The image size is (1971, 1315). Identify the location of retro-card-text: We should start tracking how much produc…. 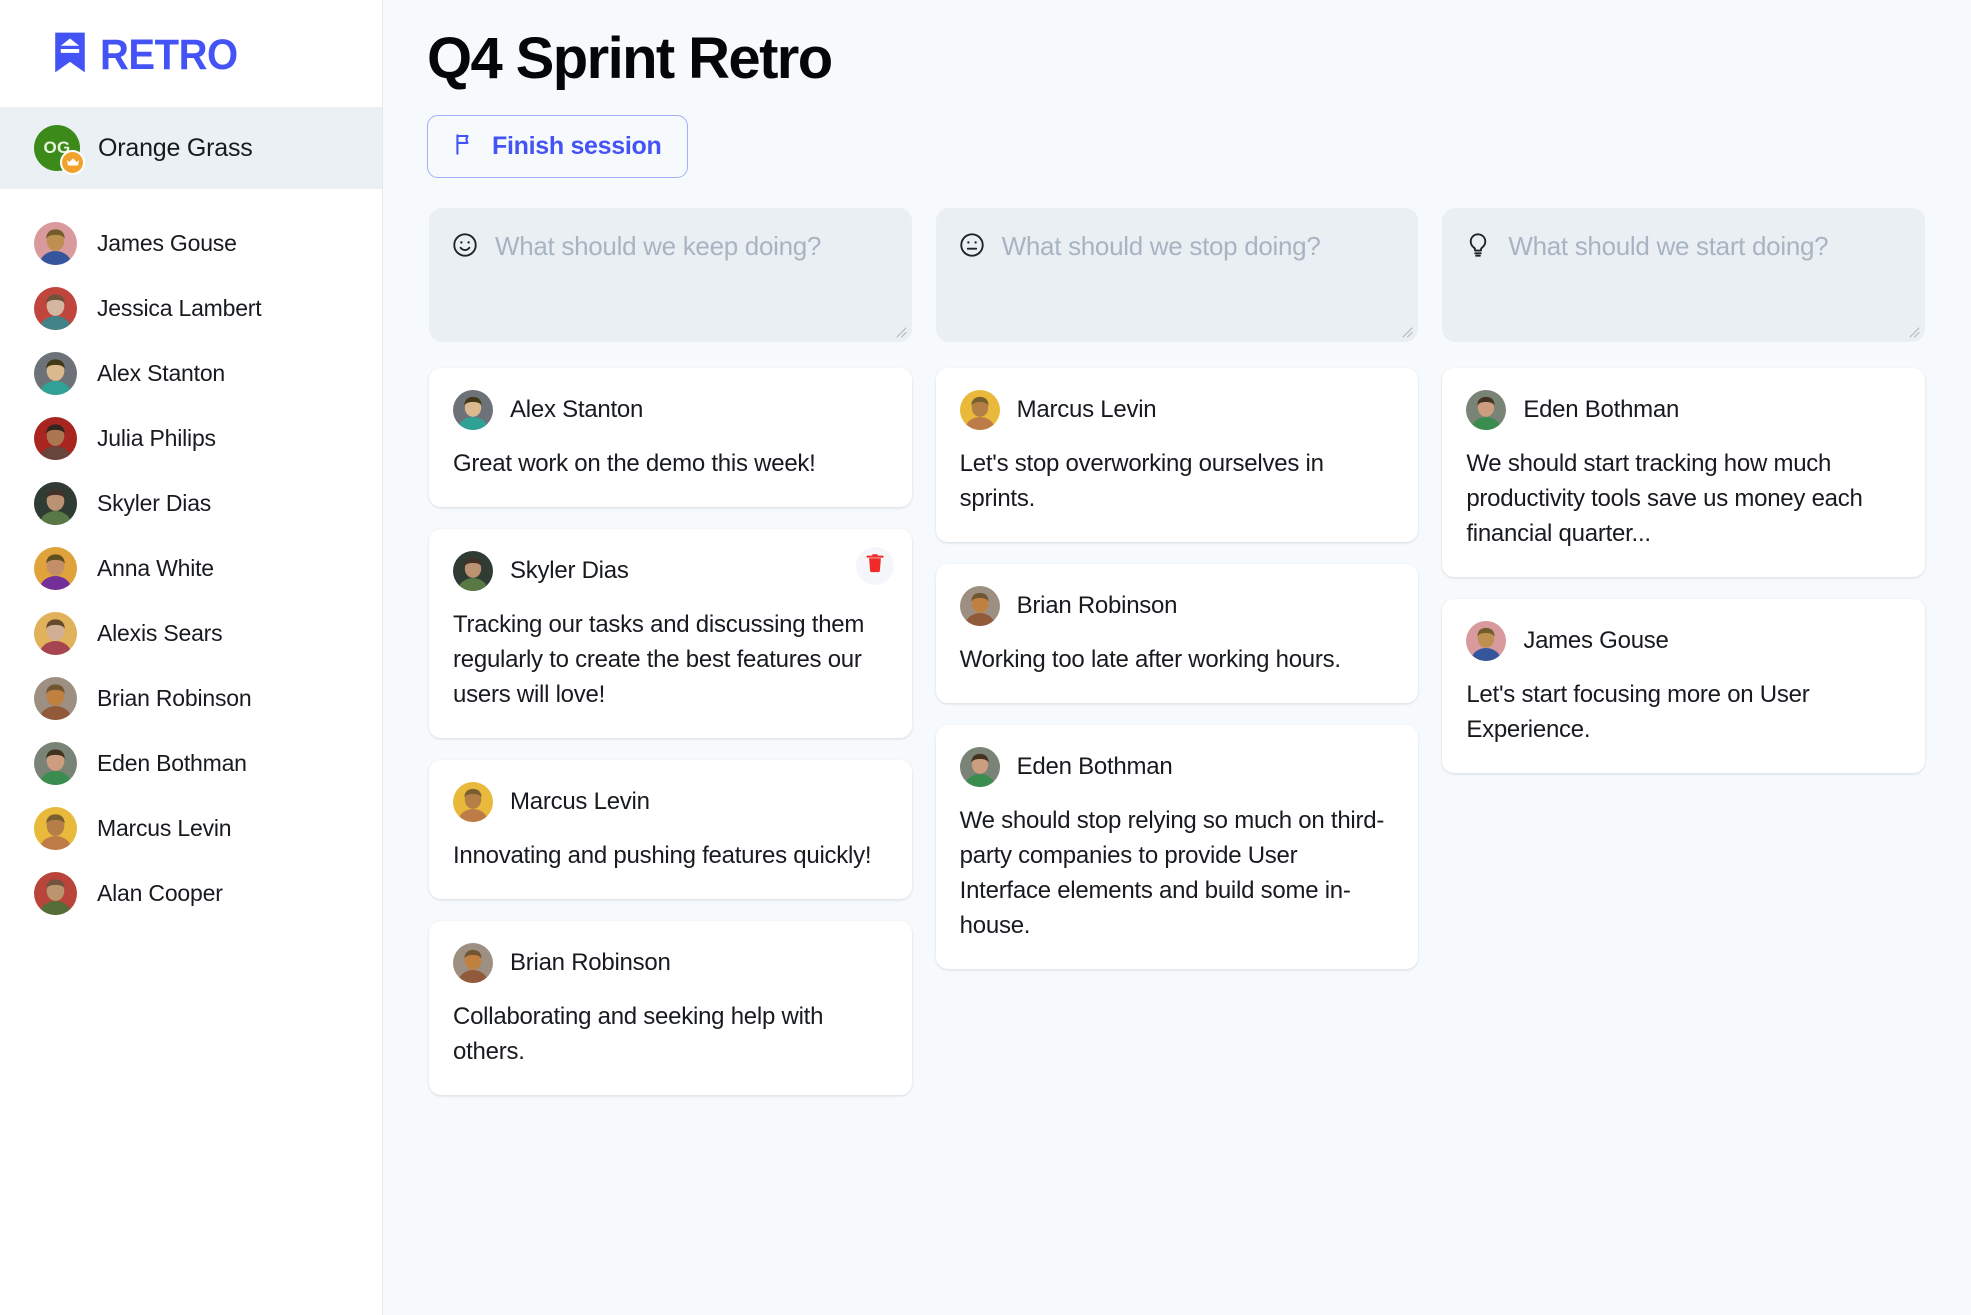
(1664, 498).